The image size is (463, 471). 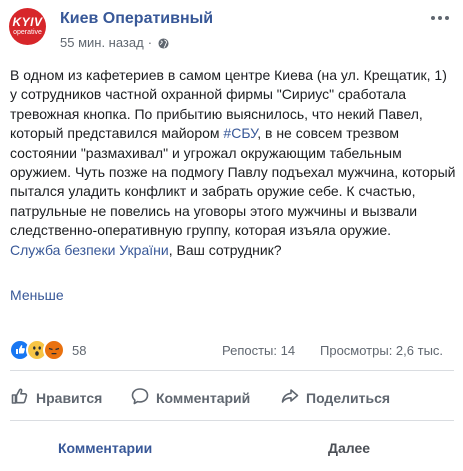 I want to click on reactions-summary: 58, so click(x=47, y=350).